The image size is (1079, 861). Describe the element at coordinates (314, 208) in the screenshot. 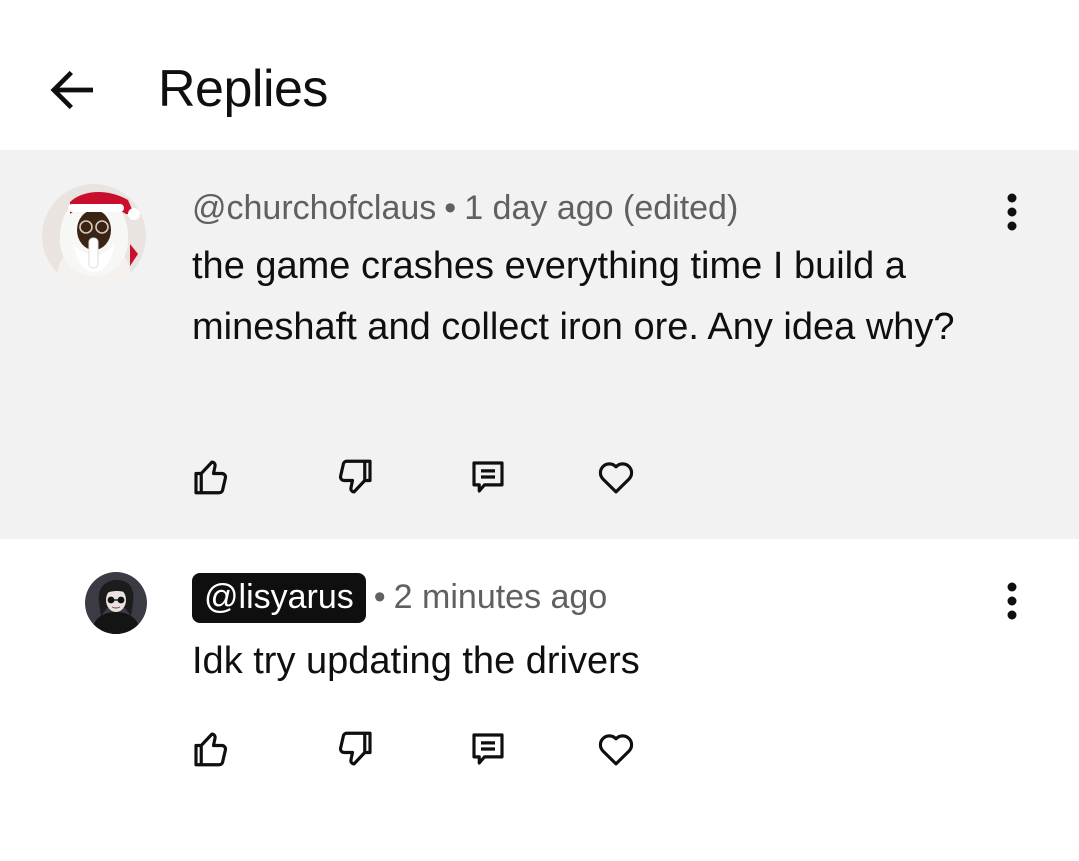

I see `comment-author: @churchofclaus` at that location.